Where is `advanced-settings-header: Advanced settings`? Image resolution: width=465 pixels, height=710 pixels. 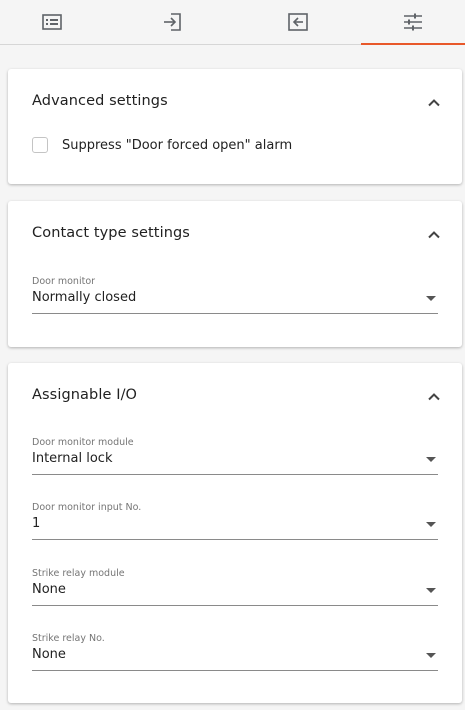
advanced-settings-header: Advanced settings is located at coordinates (235, 103).